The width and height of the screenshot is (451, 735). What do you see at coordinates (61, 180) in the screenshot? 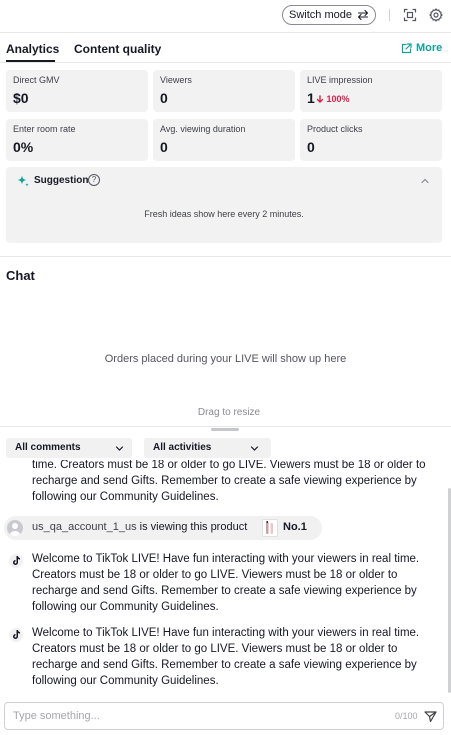
I see `suggestion-title: Suggestion` at bounding box center [61, 180].